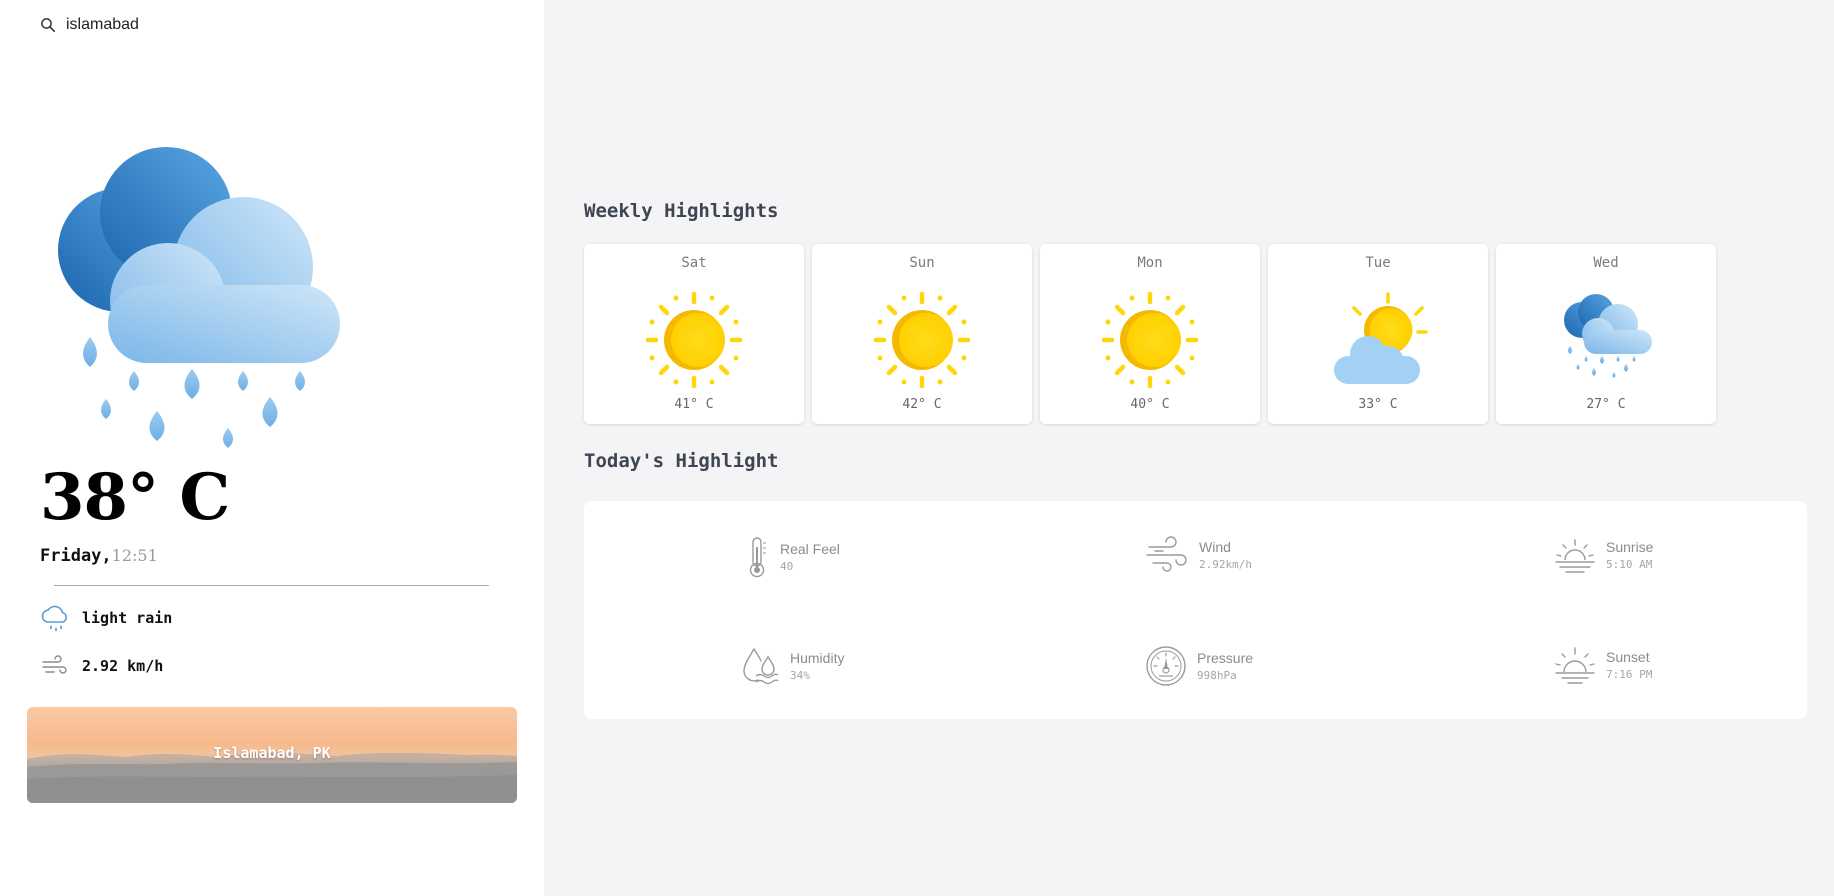 The image size is (1834, 896). I want to click on location-card: Islamabad, PK, so click(272, 755).